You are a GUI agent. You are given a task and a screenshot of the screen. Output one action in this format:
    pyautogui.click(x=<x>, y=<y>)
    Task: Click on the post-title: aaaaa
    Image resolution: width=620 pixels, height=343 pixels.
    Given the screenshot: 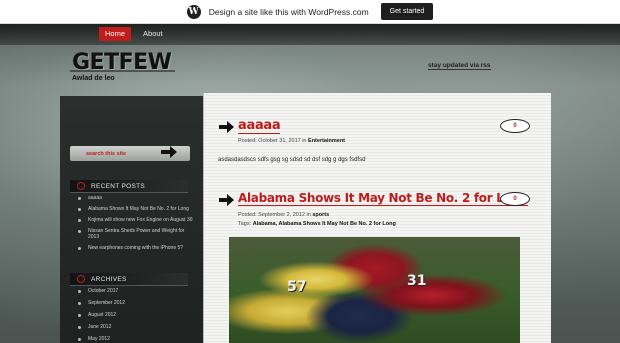 What is the action you would take?
    pyautogui.click(x=259, y=126)
    